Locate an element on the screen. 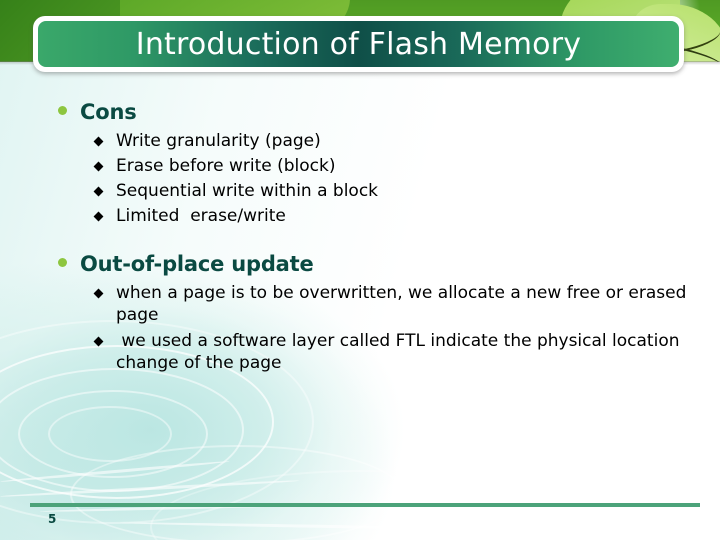 The width and height of the screenshot is (720, 540). section-heading-cons: Cons is located at coordinates (389, 112).